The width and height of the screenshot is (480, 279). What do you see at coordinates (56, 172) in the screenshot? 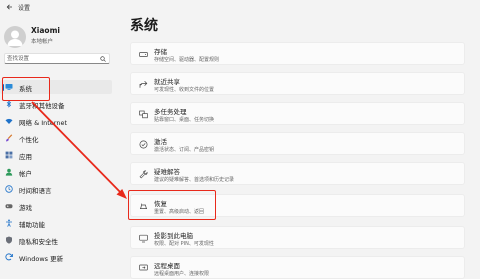
I see `sidebar-item-accounts: 帐户` at bounding box center [56, 172].